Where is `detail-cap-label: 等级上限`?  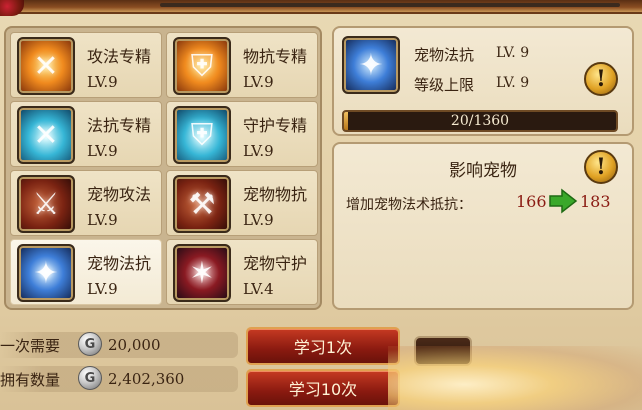 detail-cap-label: 等级上限 is located at coordinates (444, 85).